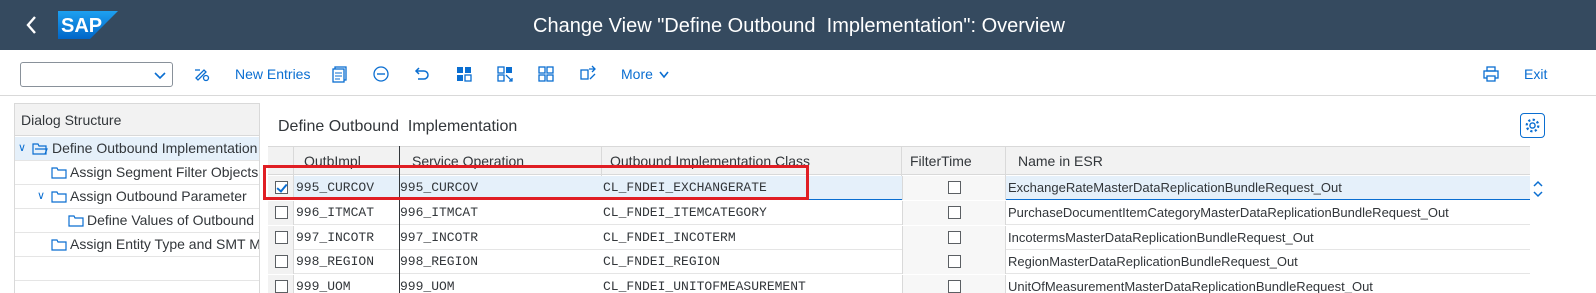 This screenshot has height=293, width=1596. Describe the element at coordinates (646, 74) in the screenshot. I see `more-menu-button: More` at that location.